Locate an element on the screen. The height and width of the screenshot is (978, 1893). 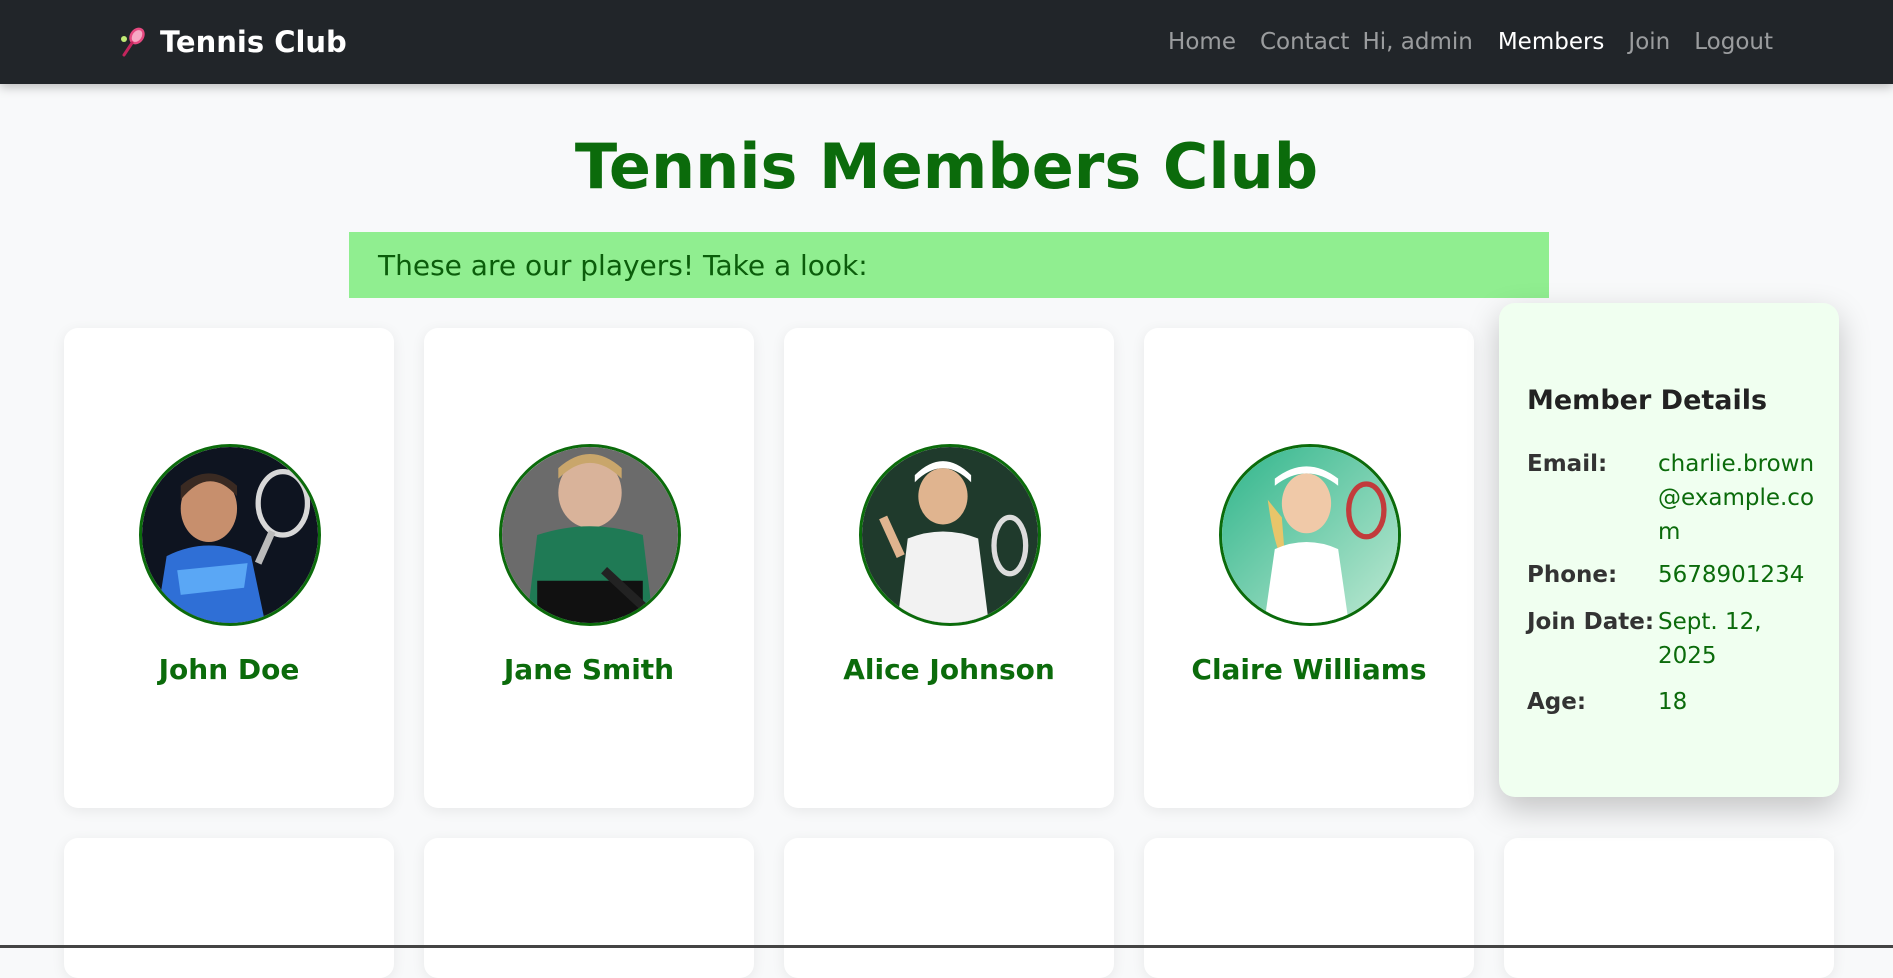
member-name: Alice Johnson is located at coordinates (949, 669).